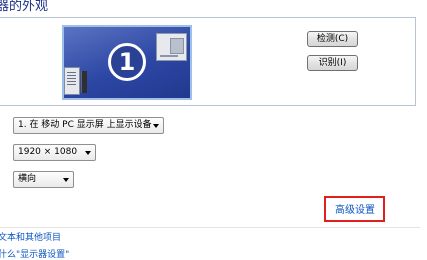 Image resolution: width=427 pixels, height=260 pixels. I want to click on orientation-select-value: 横向, so click(27, 179).